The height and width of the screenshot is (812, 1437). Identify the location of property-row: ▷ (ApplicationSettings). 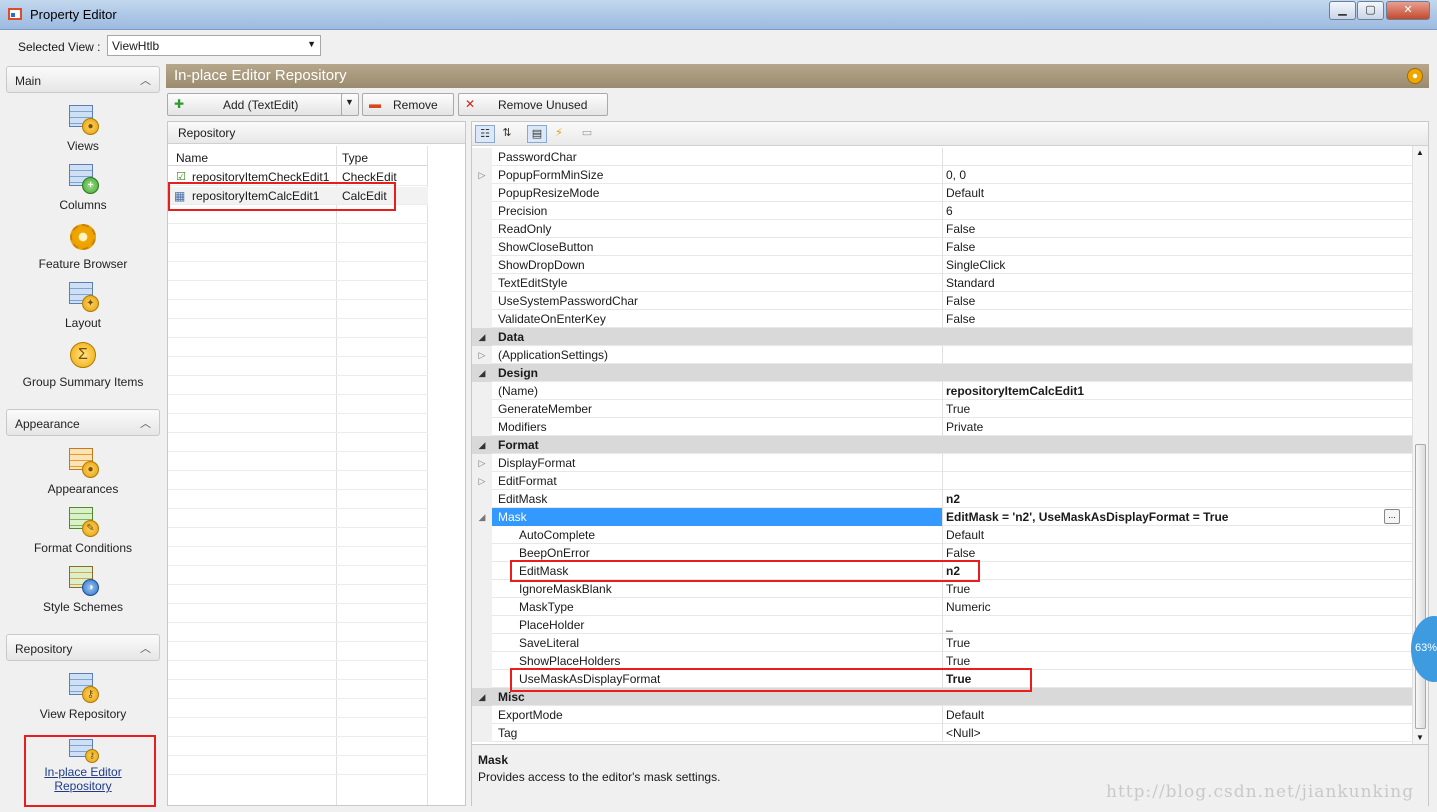
(942, 355).